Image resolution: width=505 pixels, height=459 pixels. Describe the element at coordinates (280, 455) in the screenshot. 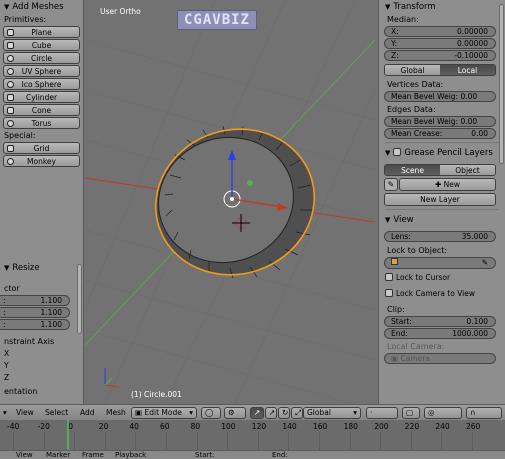

I see `footer-end: End:` at that location.